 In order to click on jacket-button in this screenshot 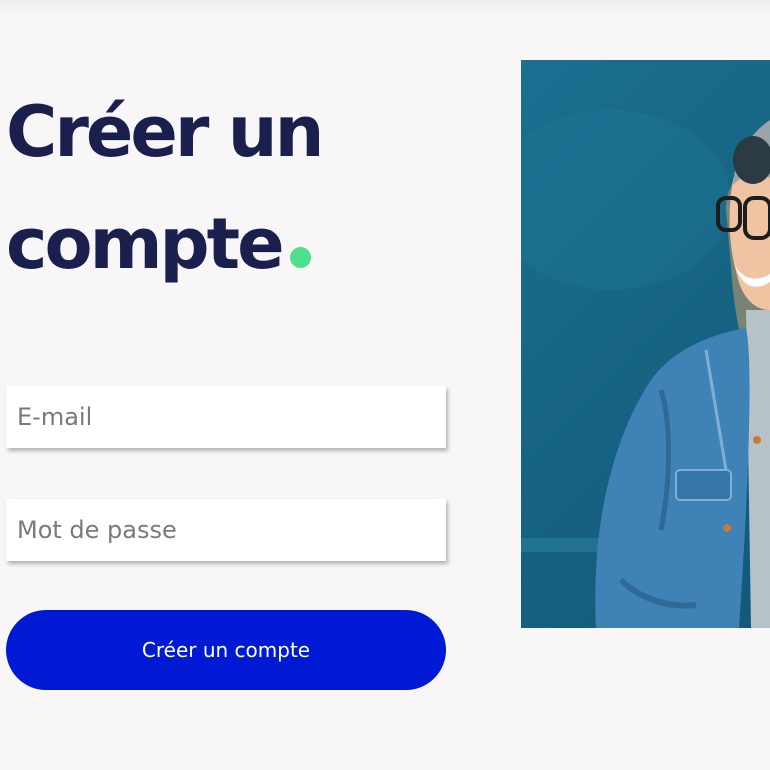, I will do `click(757, 440)`.